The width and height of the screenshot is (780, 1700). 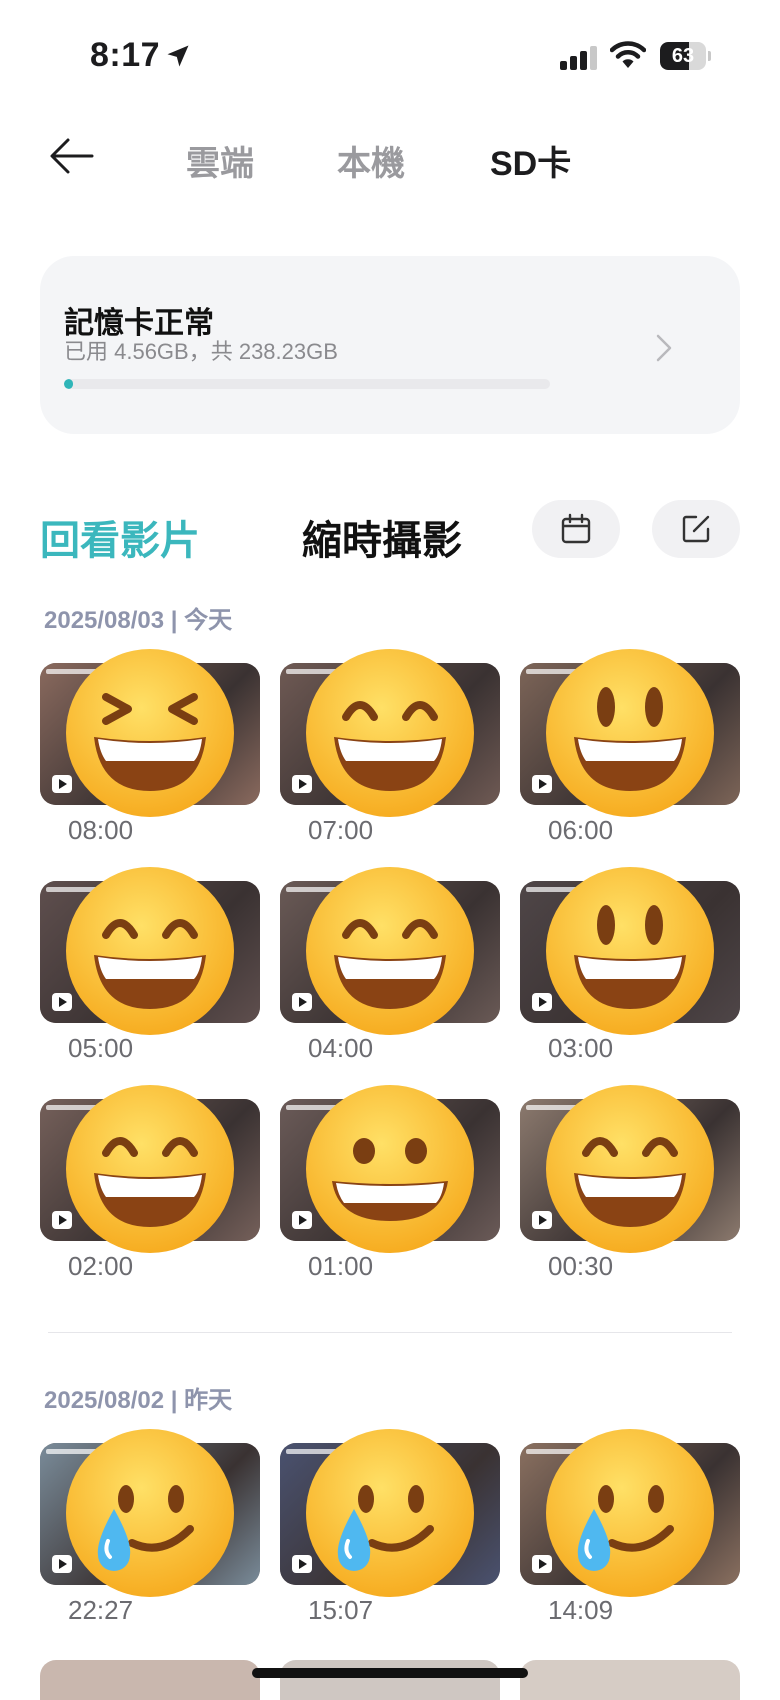 I want to click on tab-sd-card: SD卡, so click(x=530, y=160).